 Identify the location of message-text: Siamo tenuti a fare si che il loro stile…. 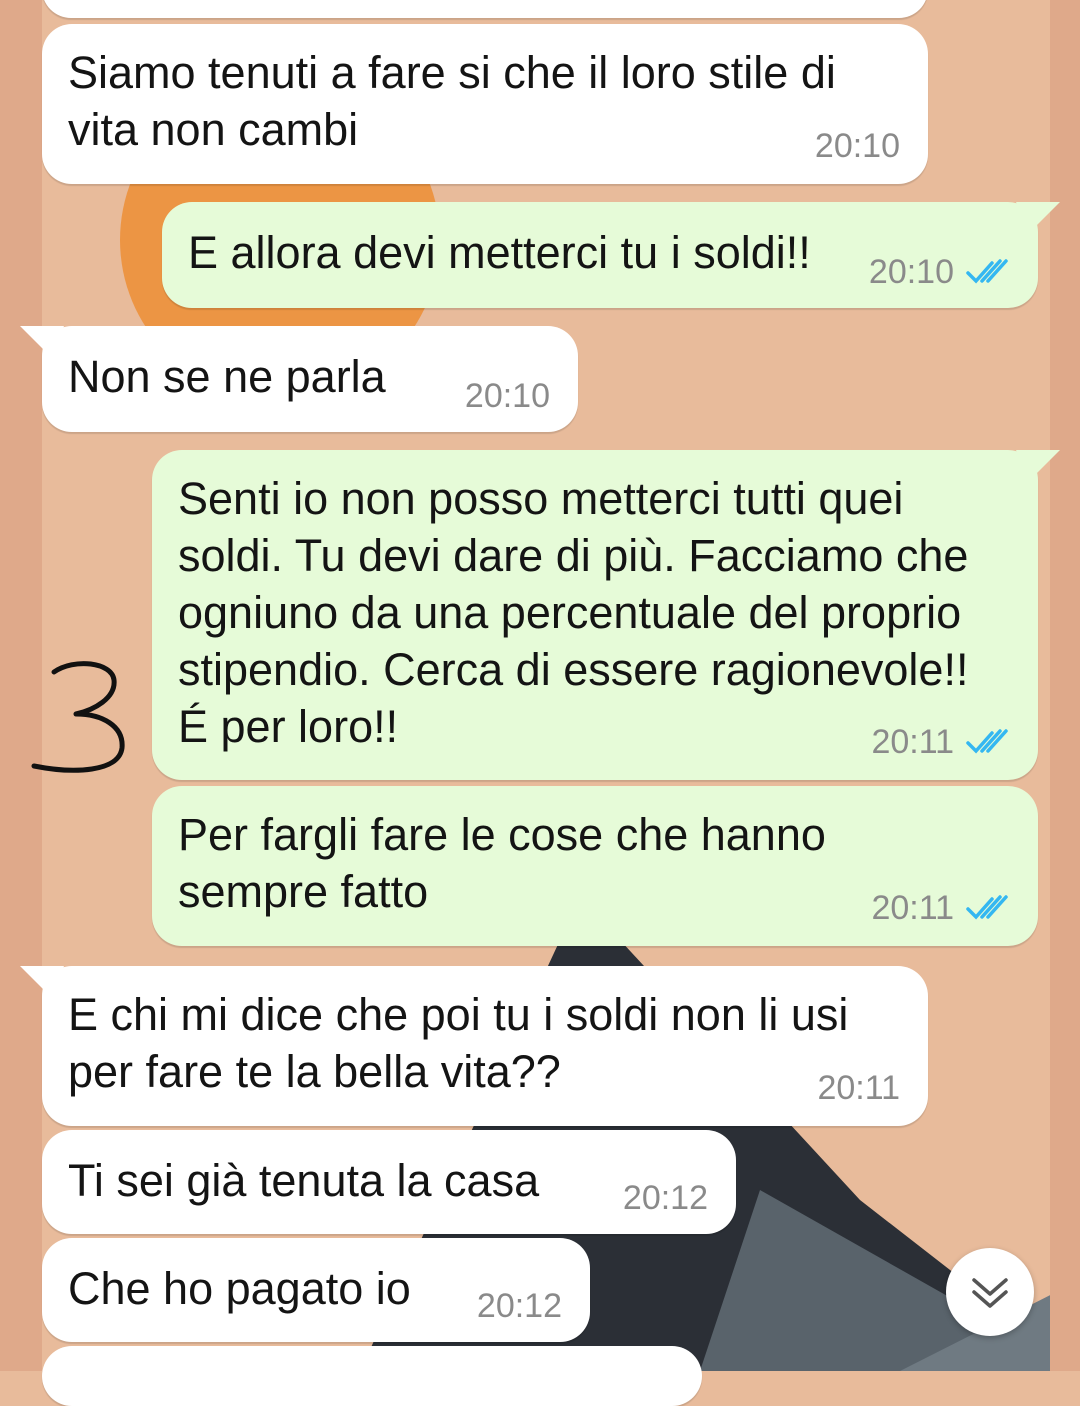
(452, 101).